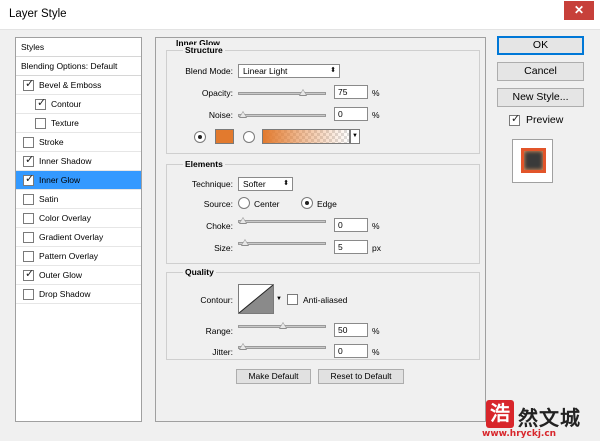  What do you see at coordinates (78, 142) in the screenshot?
I see `sidebar-item-stroke: Stroke` at bounding box center [78, 142].